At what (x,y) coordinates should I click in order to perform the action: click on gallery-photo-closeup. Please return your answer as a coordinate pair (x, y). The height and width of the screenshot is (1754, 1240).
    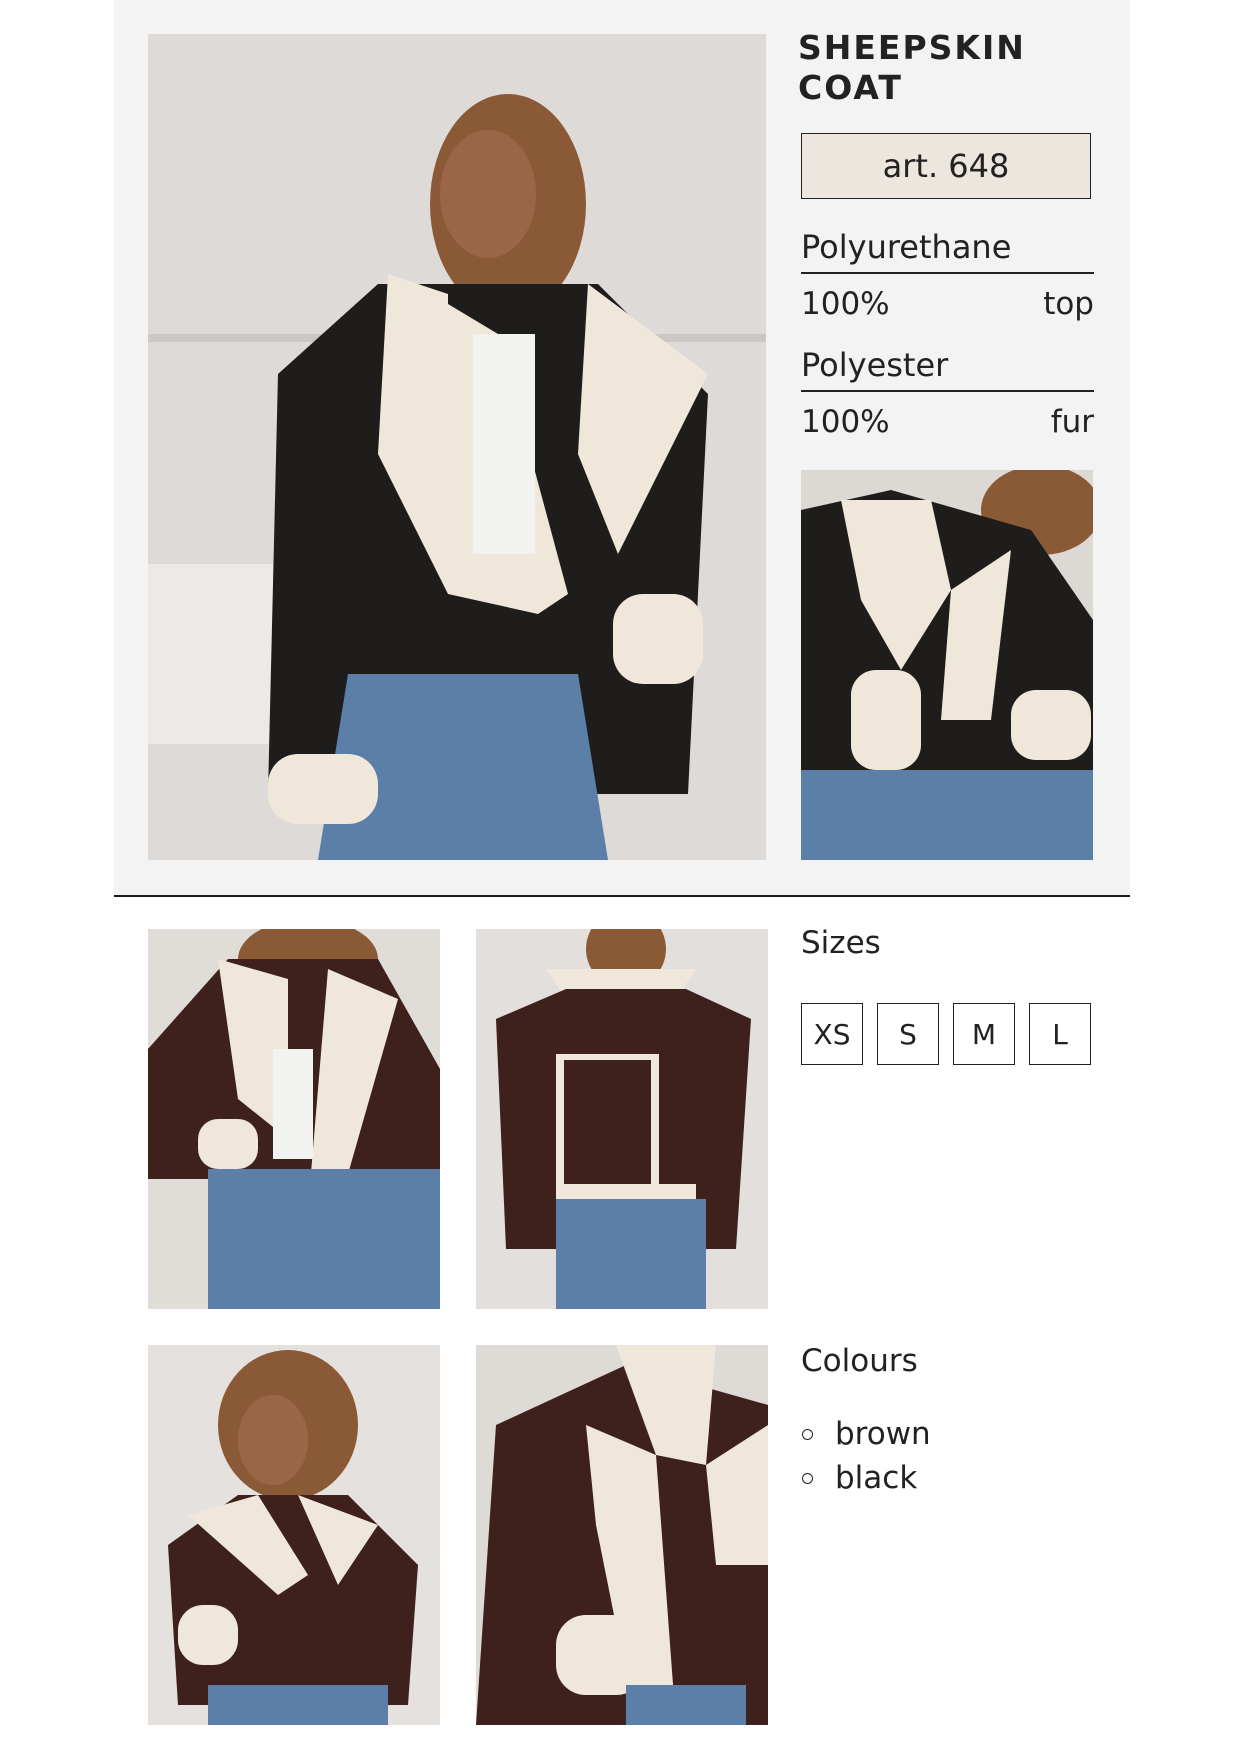
    Looking at the image, I should click on (622, 1535).